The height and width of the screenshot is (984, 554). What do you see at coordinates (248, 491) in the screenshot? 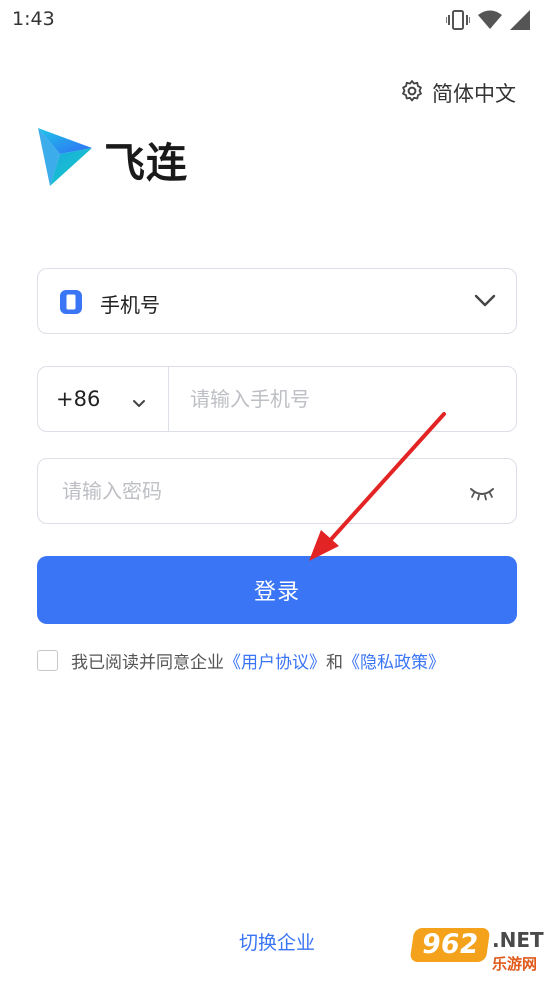
I see `password-input` at bounding box center [248, 491].